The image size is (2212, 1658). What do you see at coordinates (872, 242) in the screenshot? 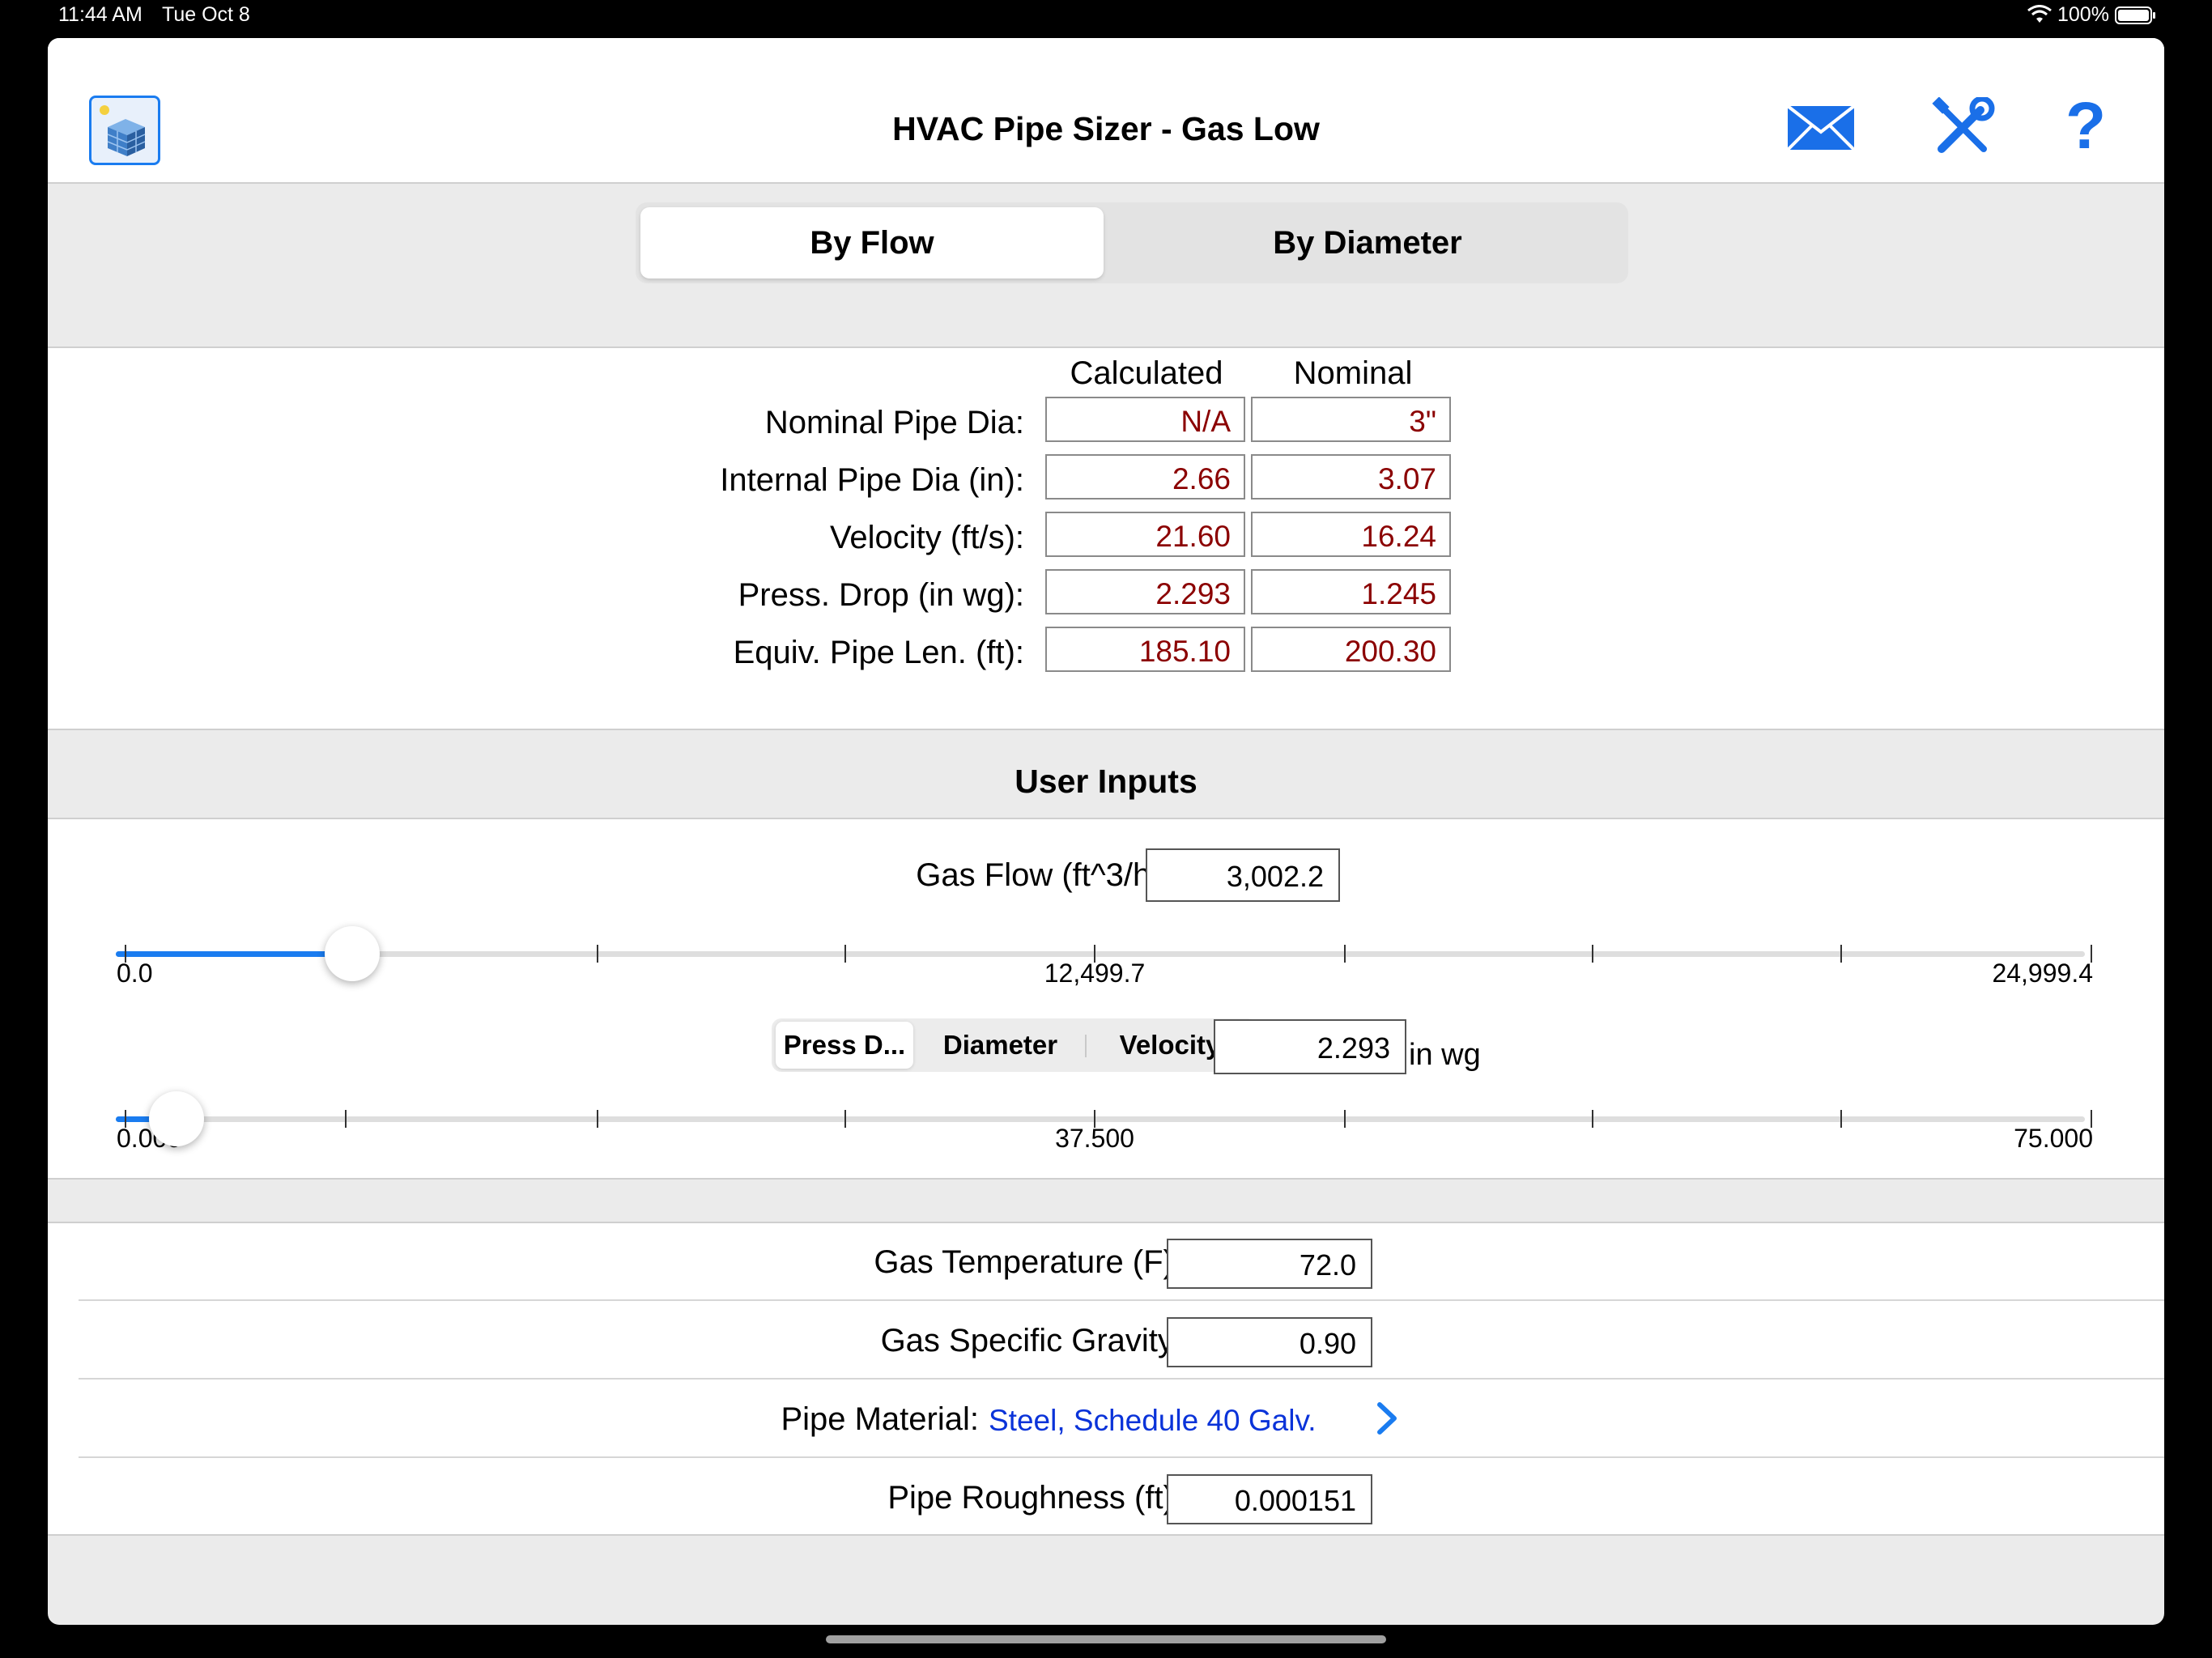
I see `tab-by-flow: By Flow` at bounding box center [872, 242].